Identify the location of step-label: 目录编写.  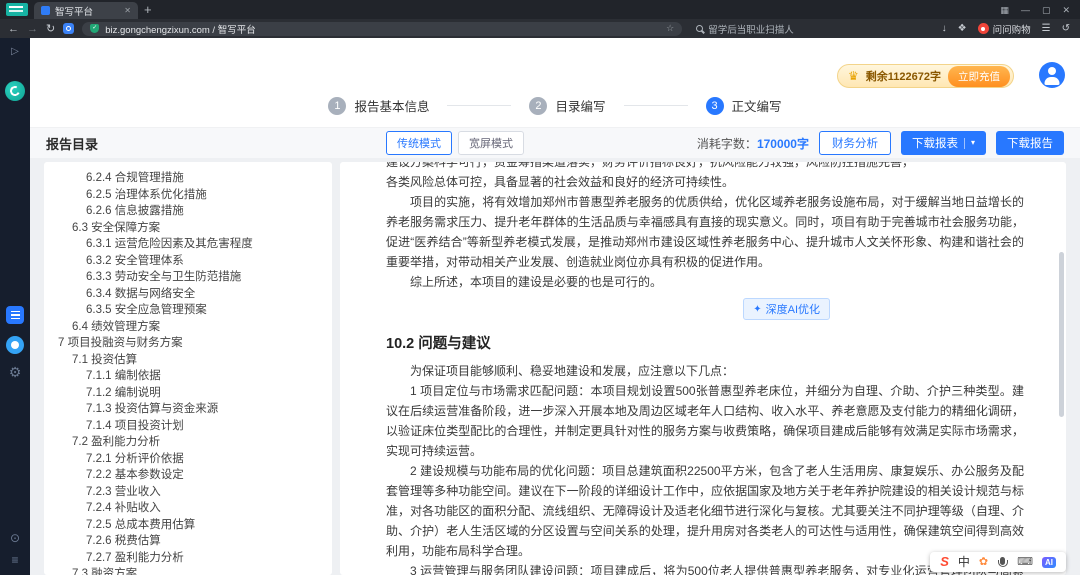
(580, 107).